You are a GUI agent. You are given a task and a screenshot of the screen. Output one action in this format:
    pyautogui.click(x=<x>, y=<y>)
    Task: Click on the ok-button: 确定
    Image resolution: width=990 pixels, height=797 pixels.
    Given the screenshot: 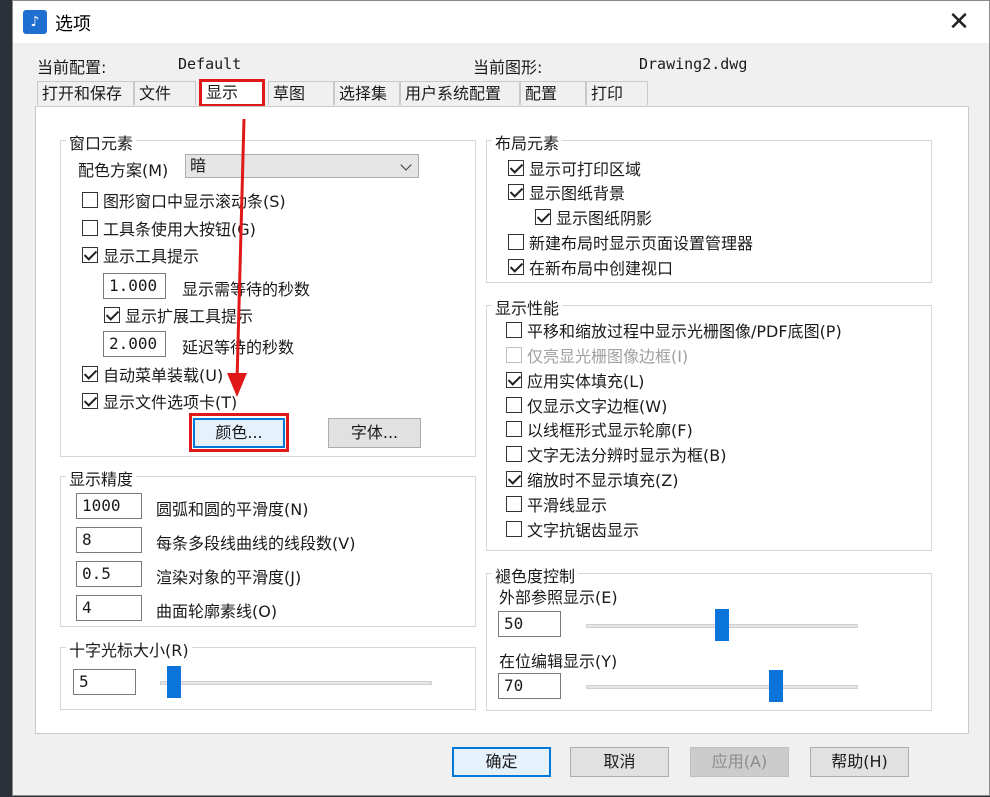 What is the action you would take?
    pyautogui.click(x=501, y=762)
    